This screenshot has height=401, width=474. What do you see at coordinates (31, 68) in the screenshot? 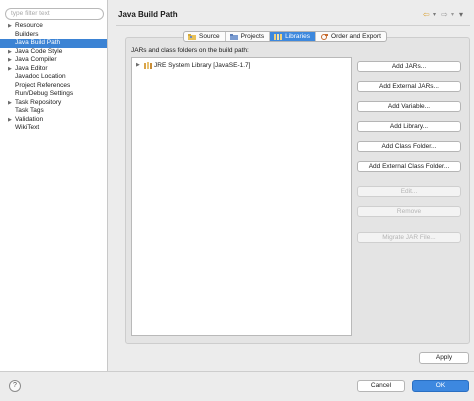
I see `tree-item-label: Java Editor` at bounding box center [31, 68].